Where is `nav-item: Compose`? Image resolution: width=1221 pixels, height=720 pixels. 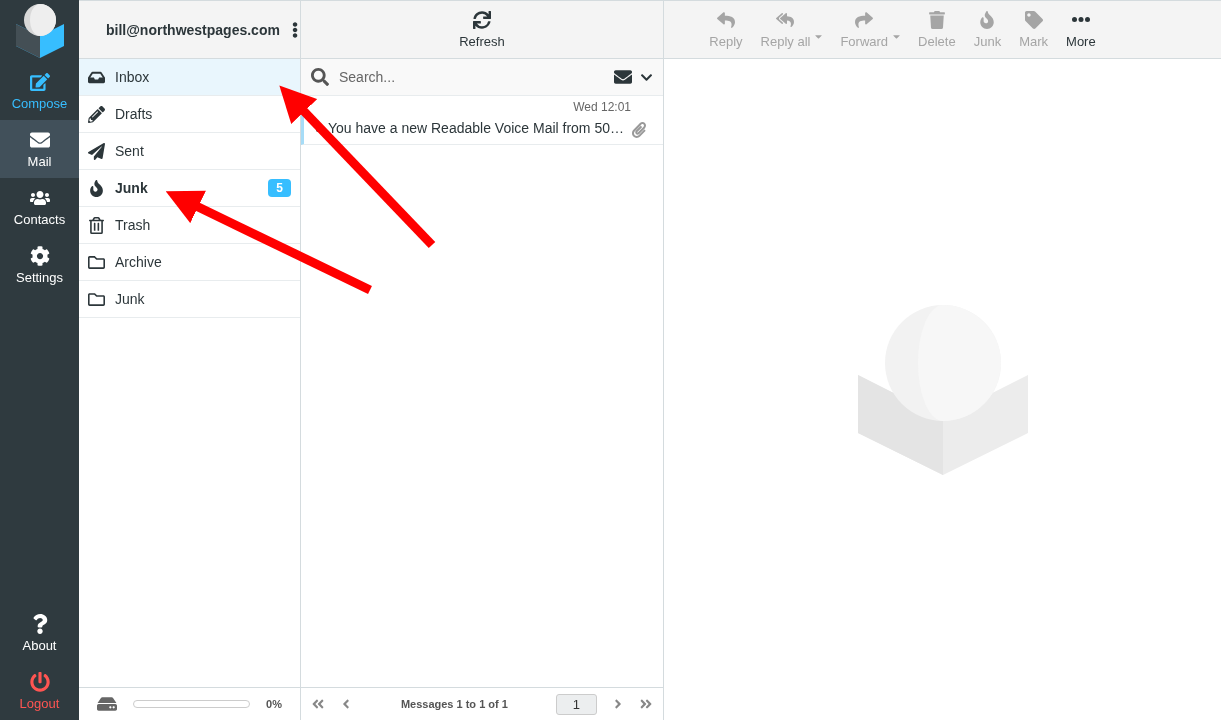
nav-item: Compose is located at coordinates (39, 91).